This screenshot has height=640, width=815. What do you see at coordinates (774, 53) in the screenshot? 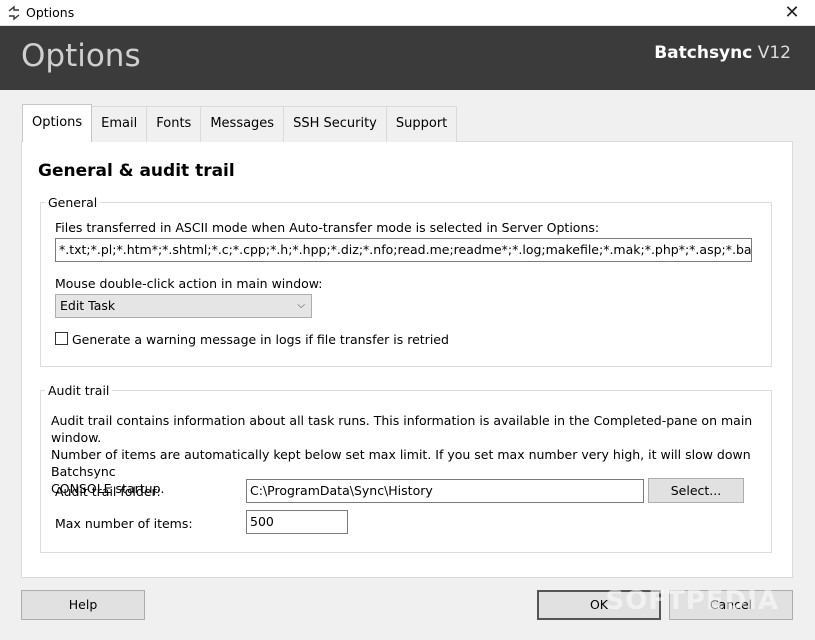
I see `brand-version: V12` at bounding box center [774, 53].